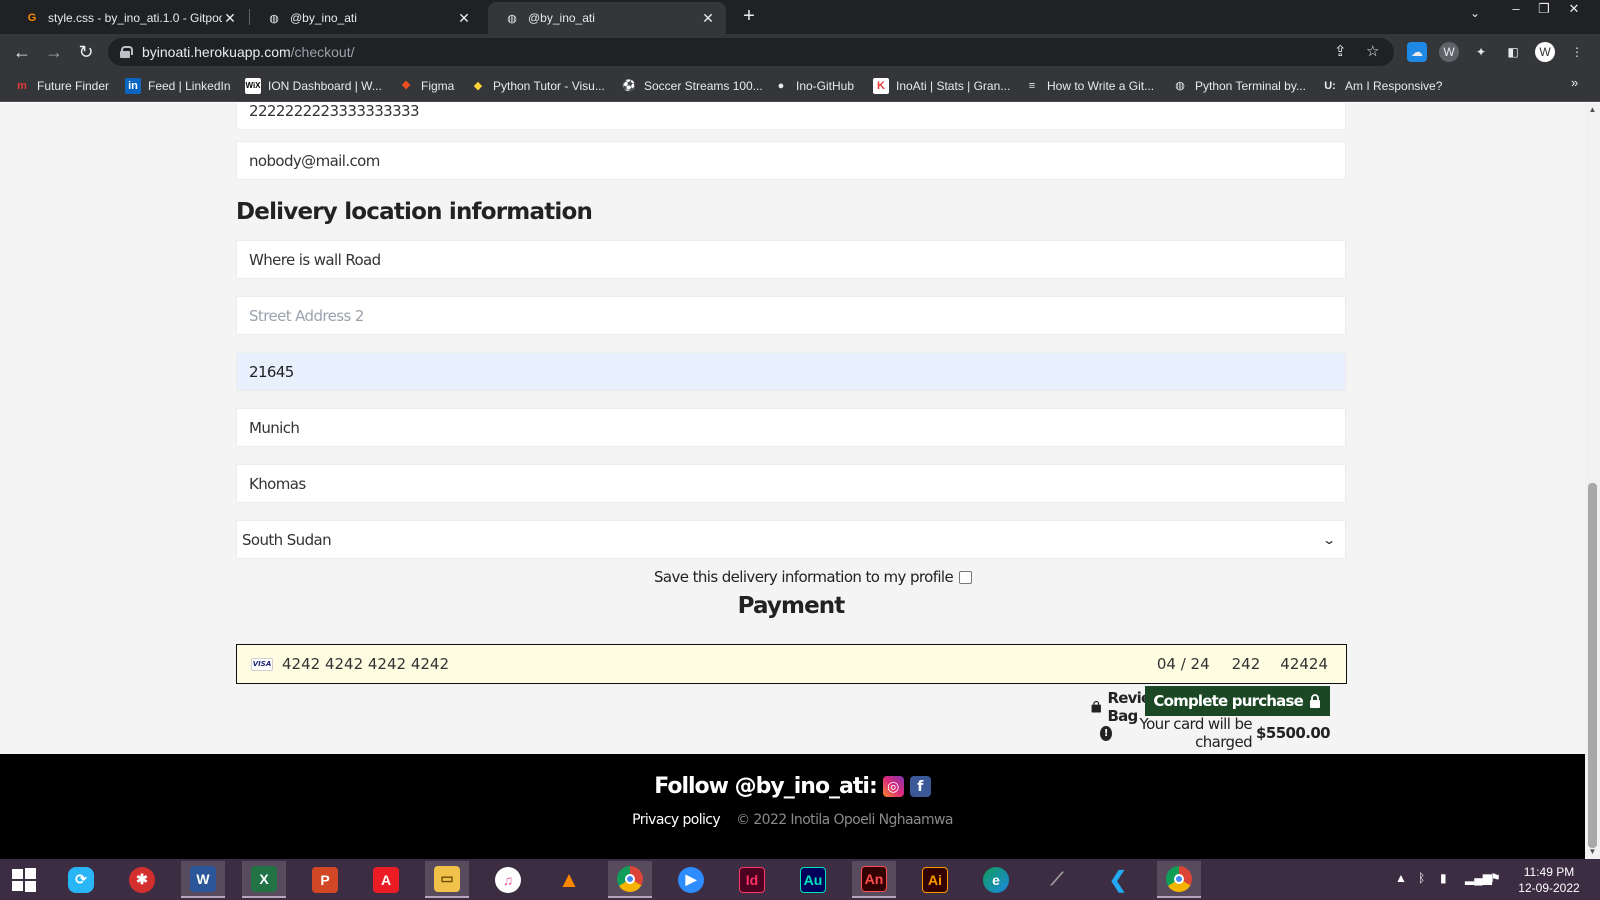 The height and width of the screenshot is (900, 1600). I want to click on bookmark-future-finder: m Future Finder, so click(61, 86).